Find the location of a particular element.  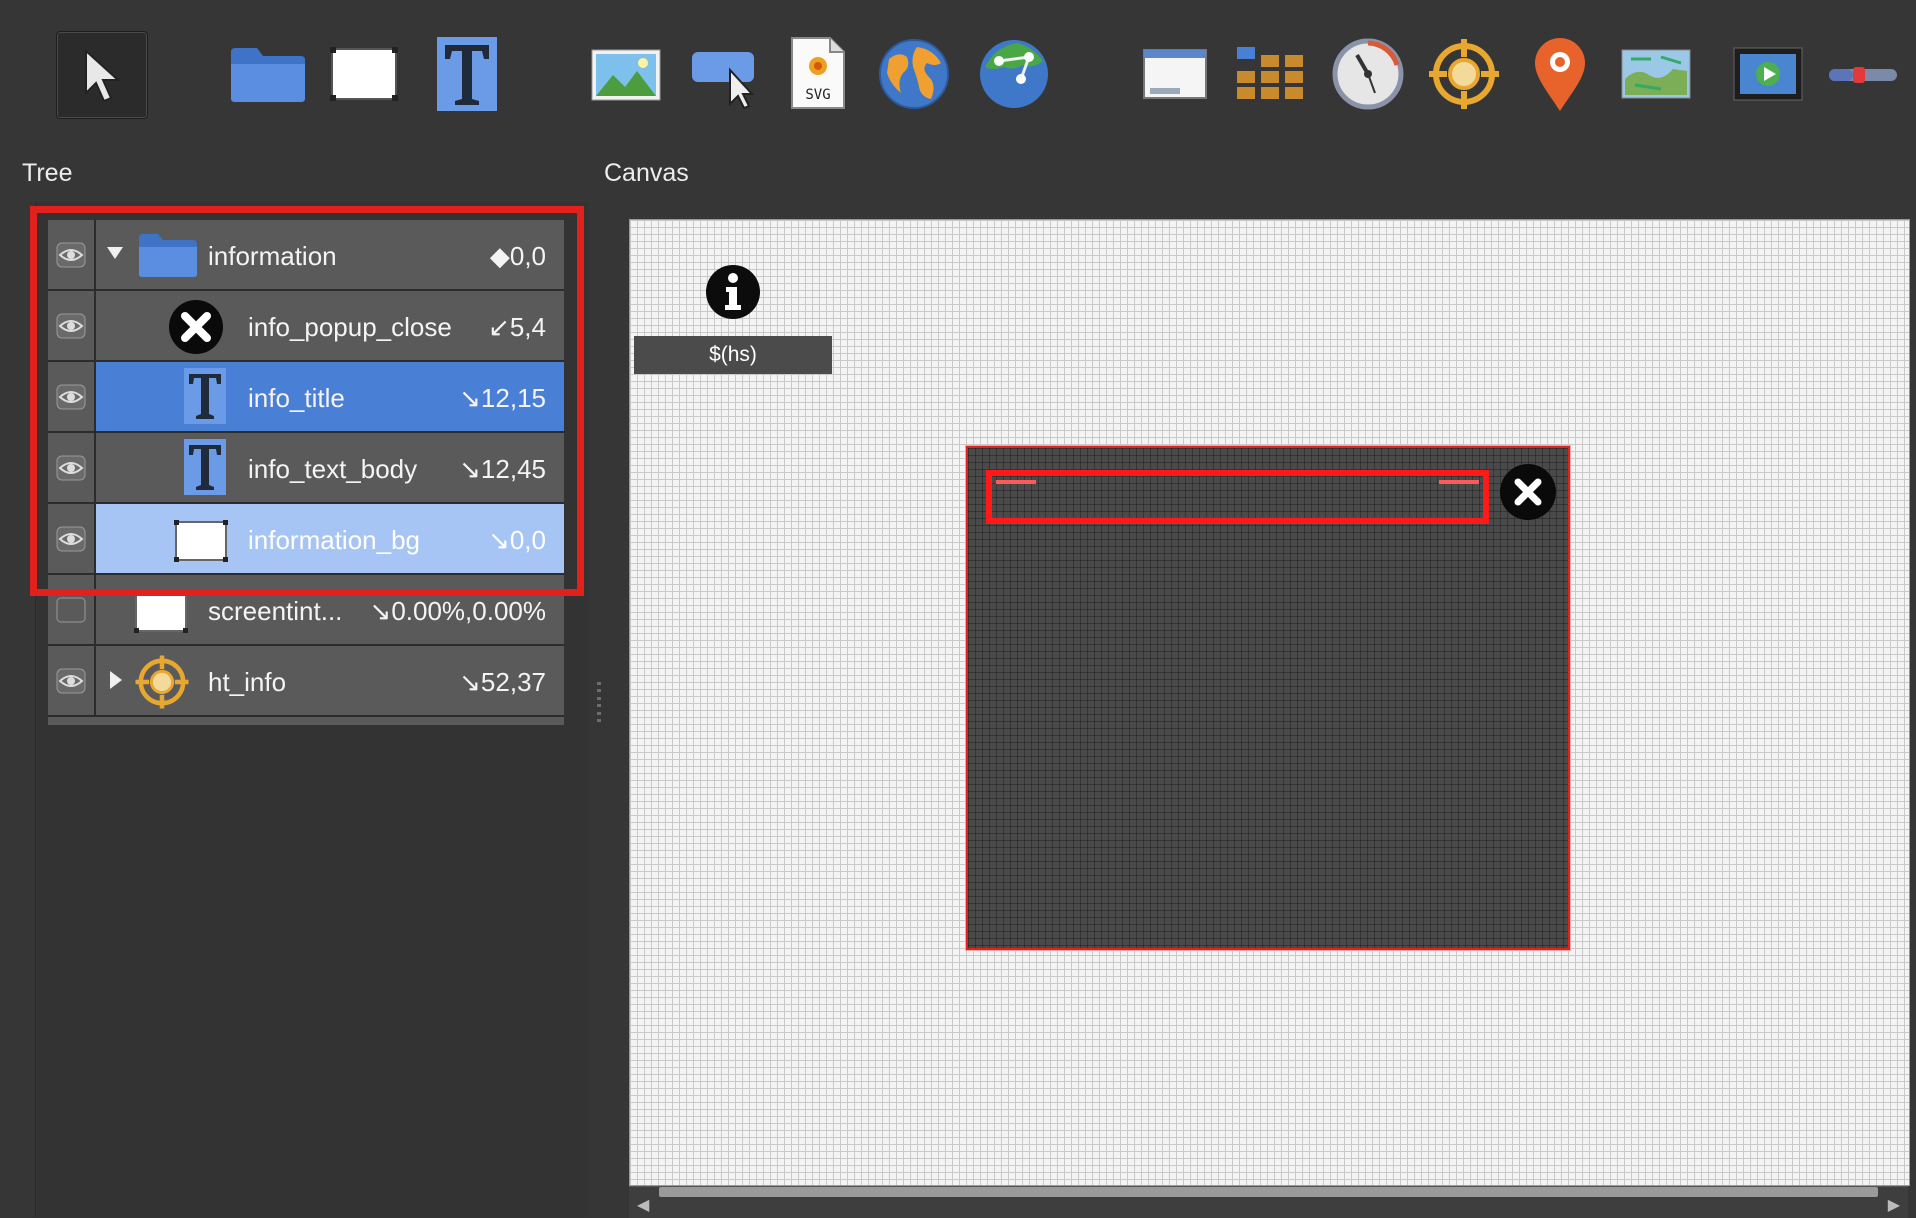

tree-row-info-title: info_title ↘12,15 is located at coordinates (306, 397).